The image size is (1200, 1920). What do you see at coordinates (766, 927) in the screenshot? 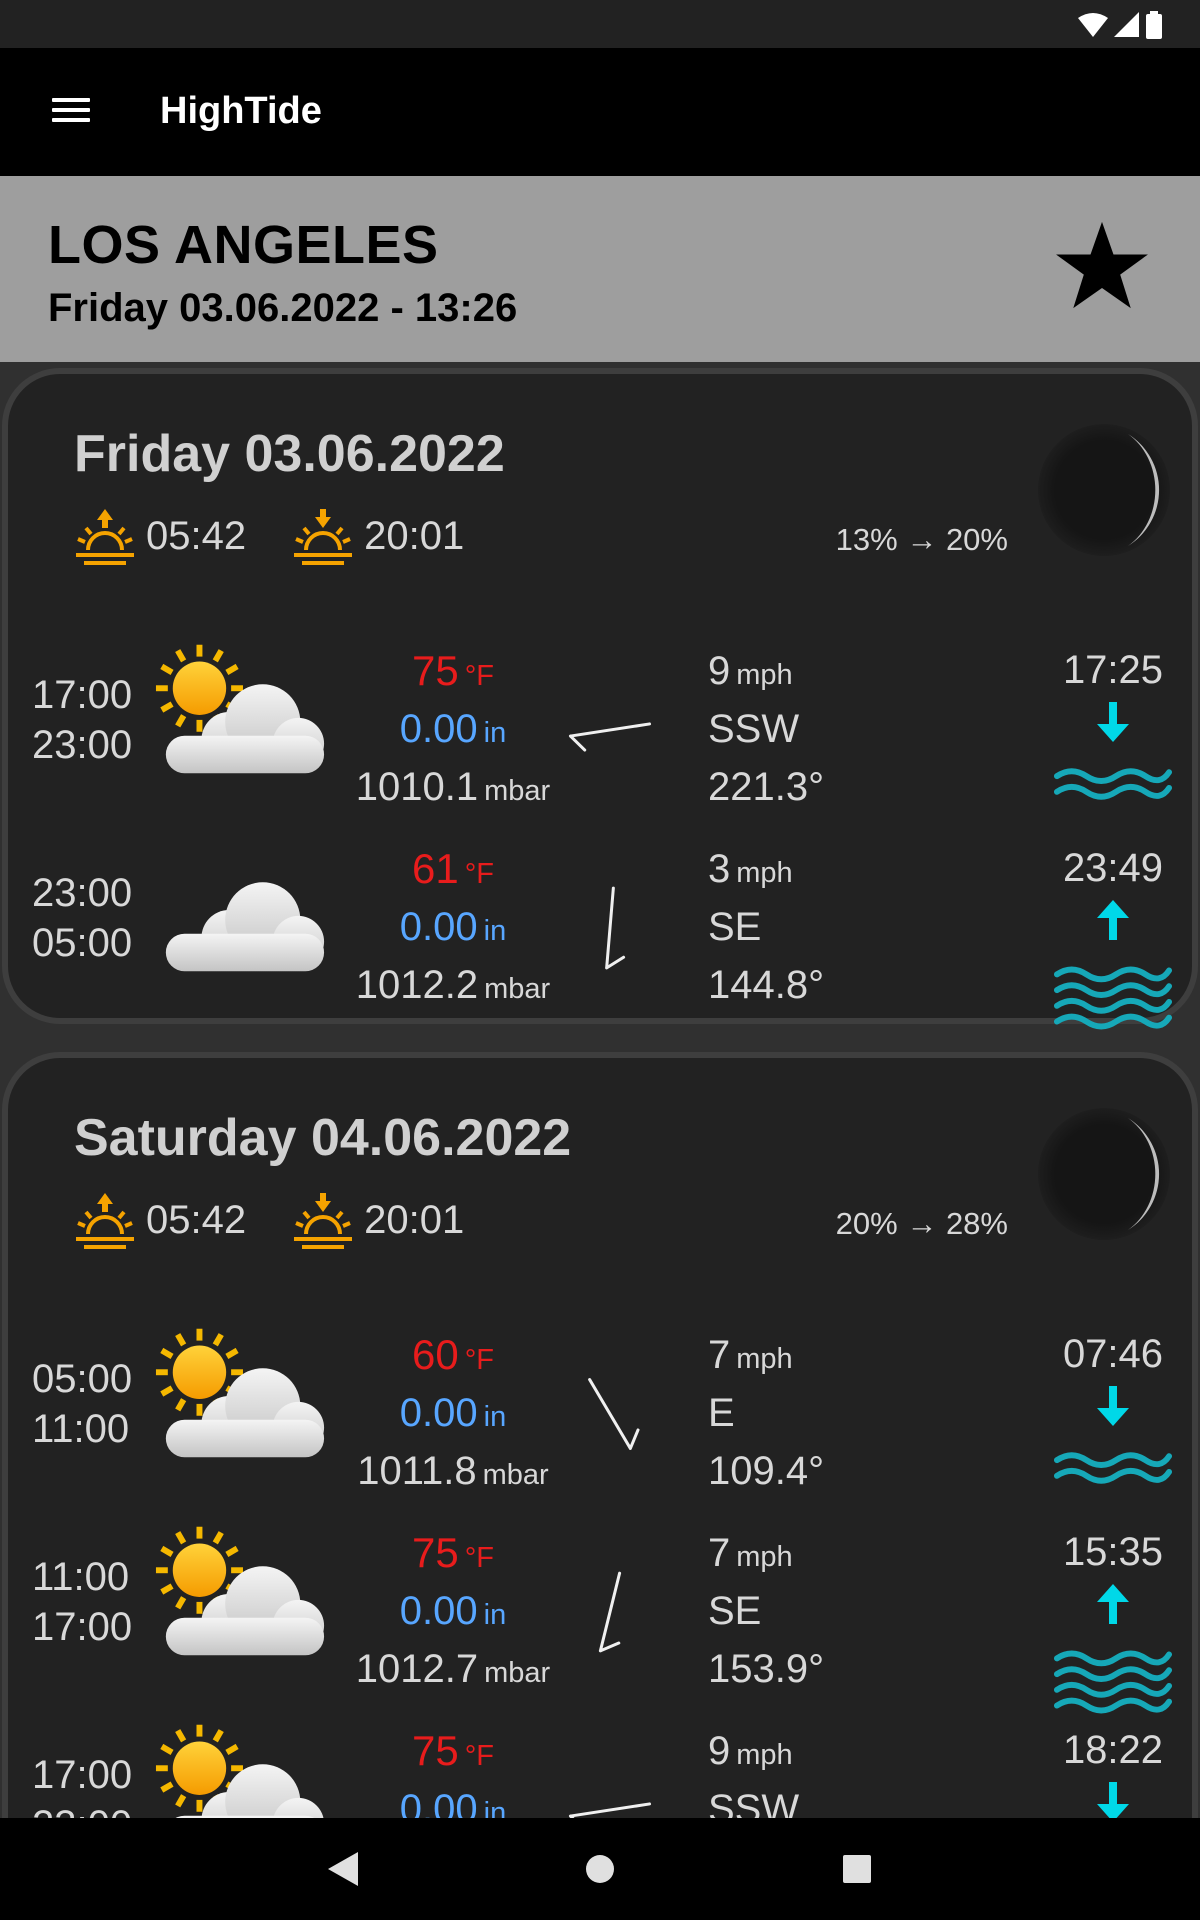
I see `wind-values: 3 mph SE 144.8°` at bounding box center [766, 927].